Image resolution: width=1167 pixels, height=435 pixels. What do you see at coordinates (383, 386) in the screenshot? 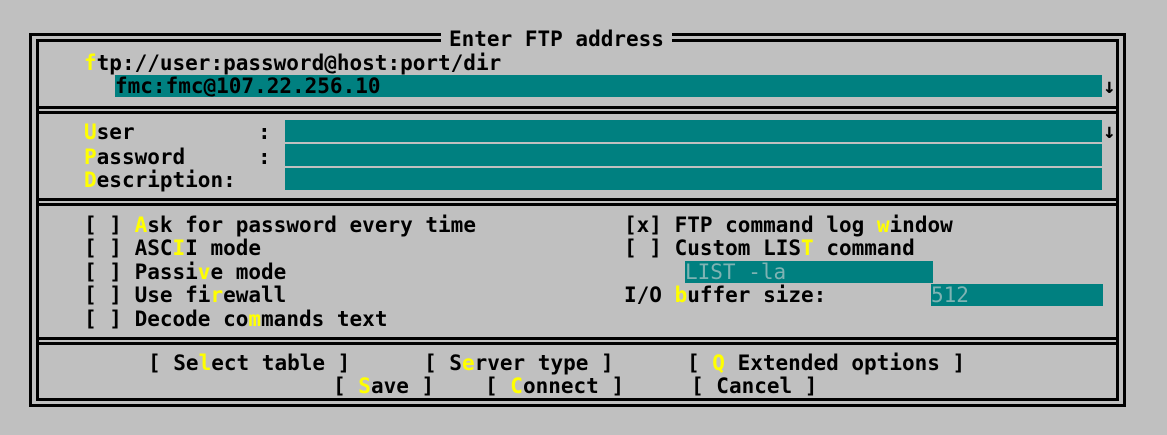
I see `save-button: [ Save ]` at bounding box center [383, 386].